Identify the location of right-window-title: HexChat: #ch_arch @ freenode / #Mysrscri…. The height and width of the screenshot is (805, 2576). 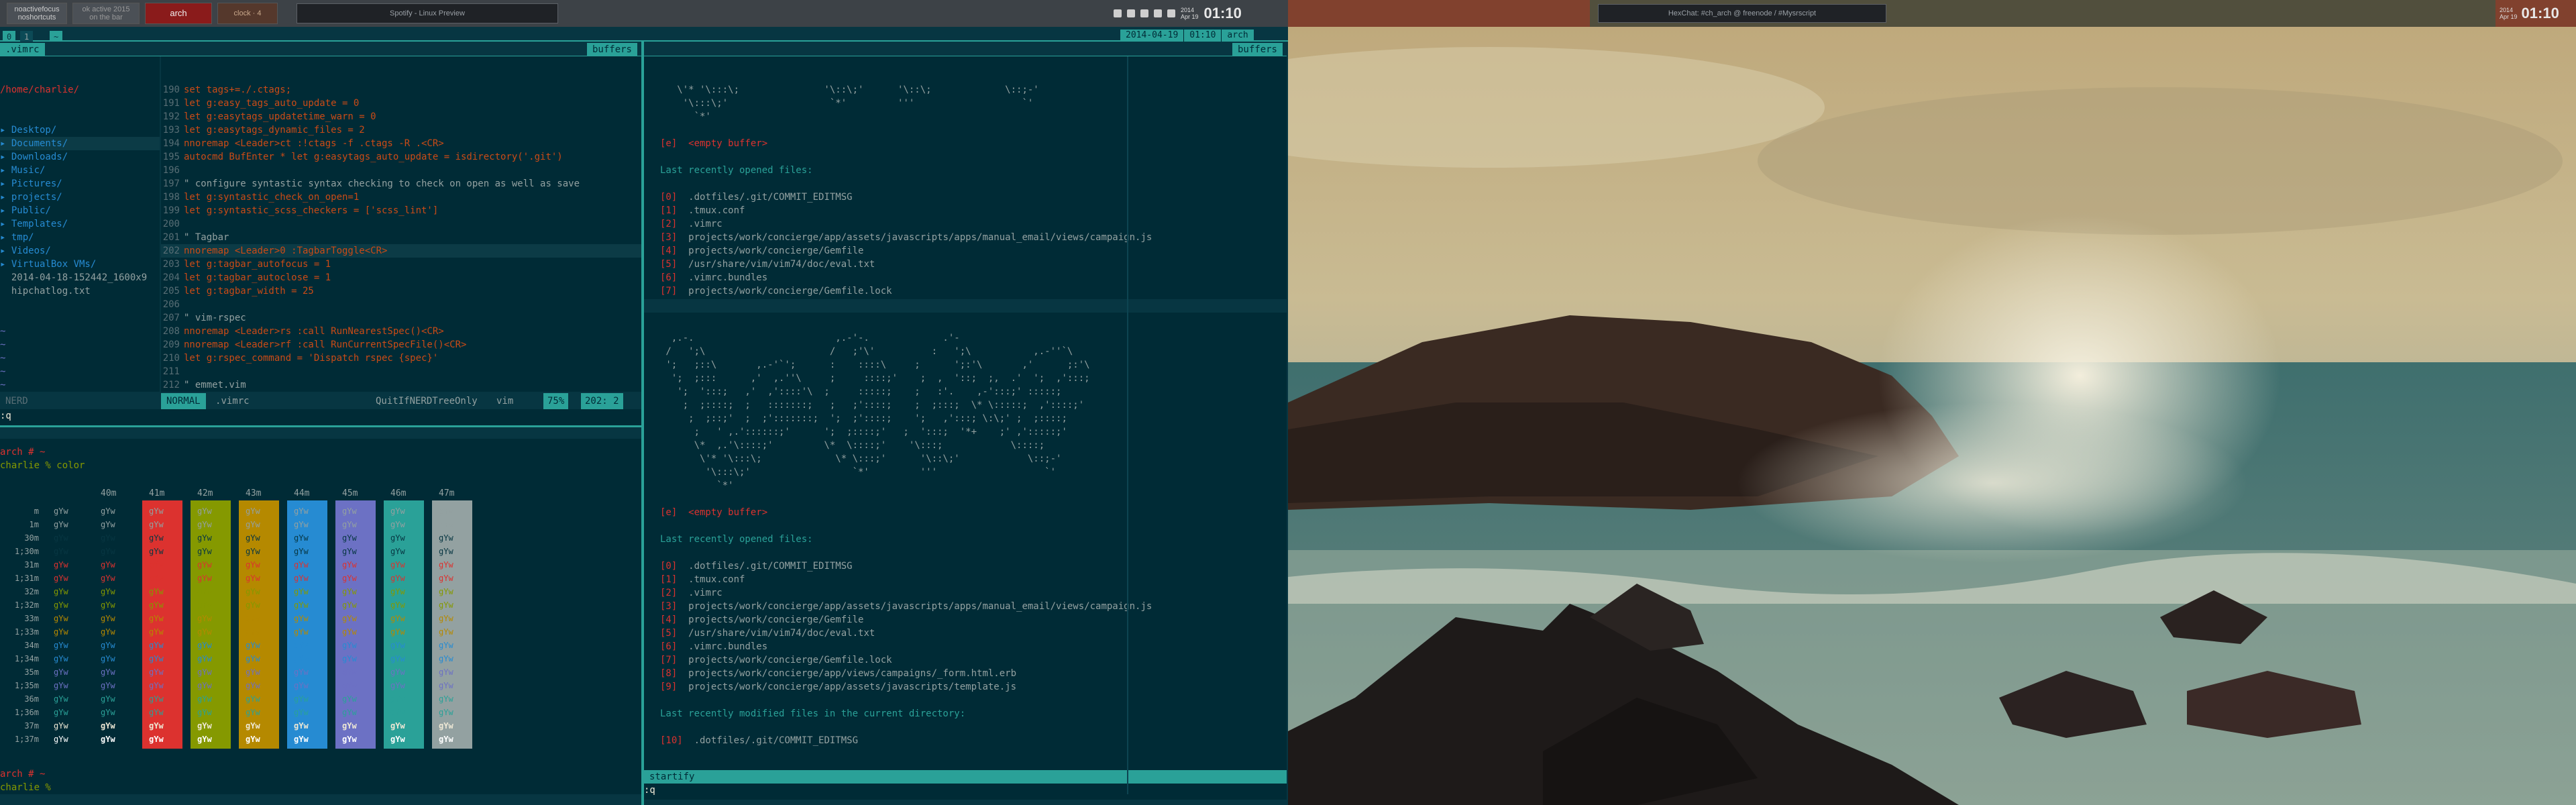
(1742, 13).